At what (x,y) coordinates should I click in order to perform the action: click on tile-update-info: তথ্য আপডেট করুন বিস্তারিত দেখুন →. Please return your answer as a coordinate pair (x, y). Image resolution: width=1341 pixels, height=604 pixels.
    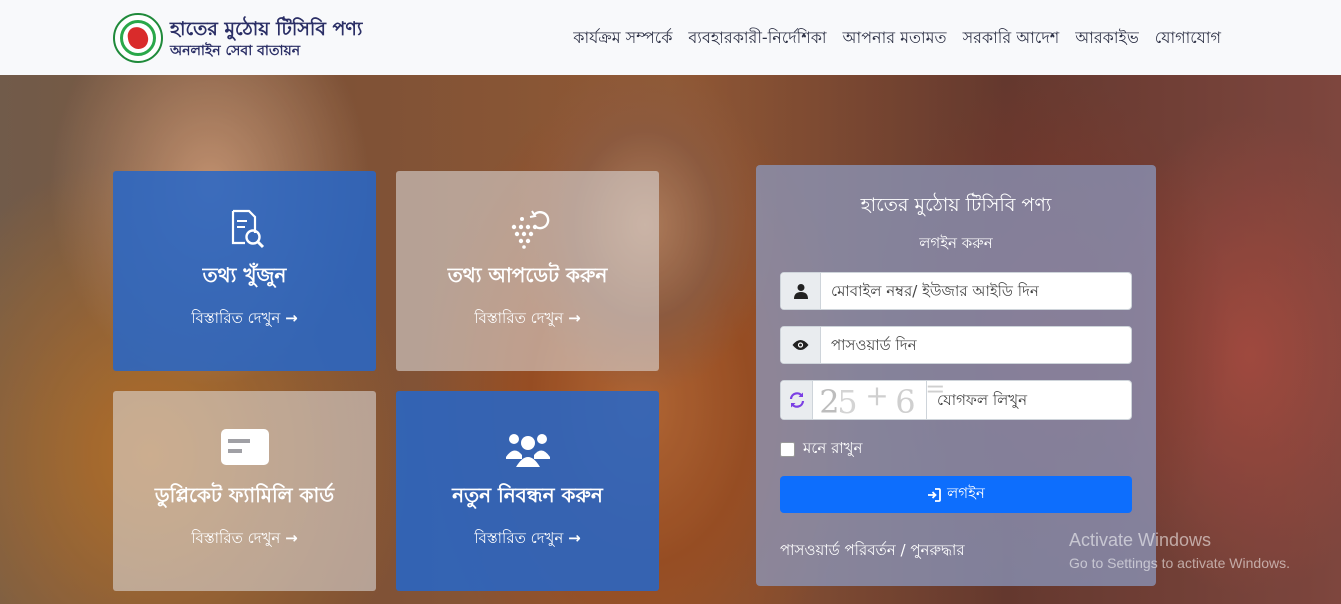
    Looking at the image, I should click on (527, 271).